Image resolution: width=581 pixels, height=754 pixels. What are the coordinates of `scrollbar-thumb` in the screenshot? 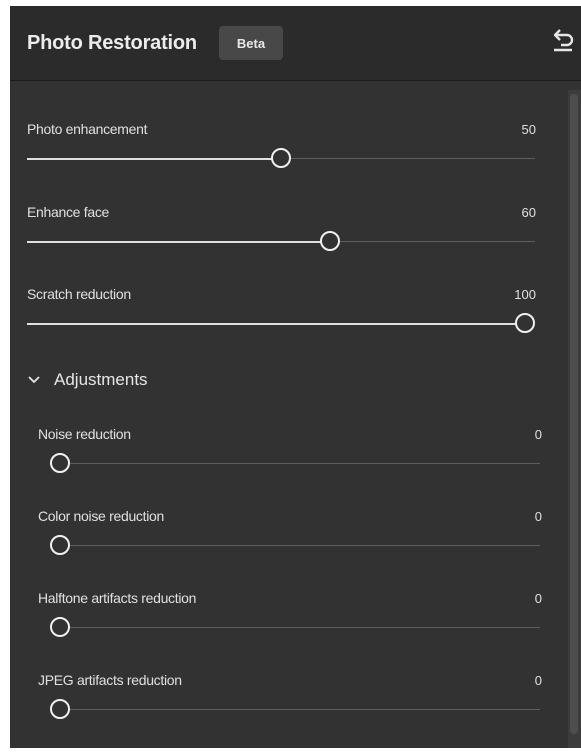 It's located at (574, 414).